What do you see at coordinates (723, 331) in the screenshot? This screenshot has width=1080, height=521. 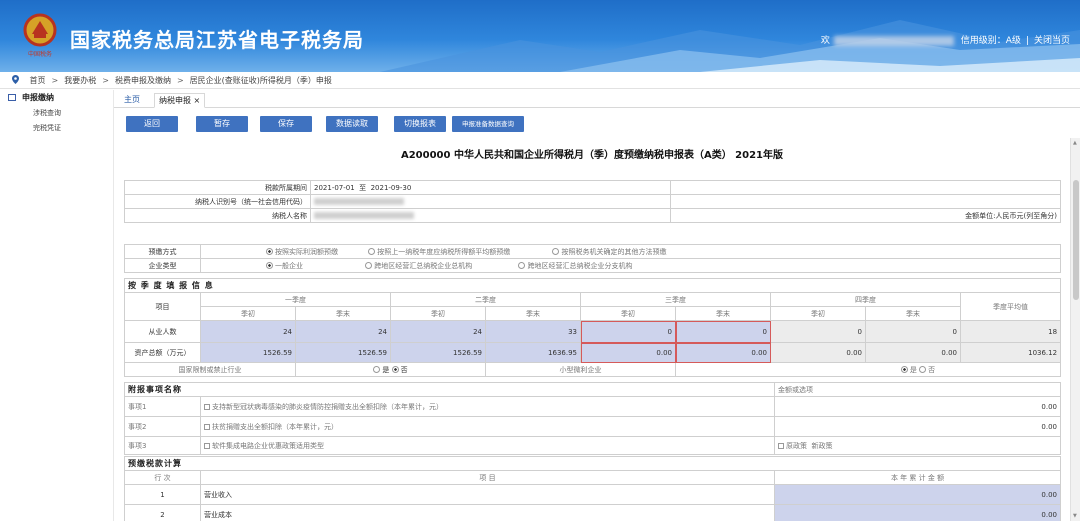 I see `employees-q3-end: 0` at bounding box center [723, 331].